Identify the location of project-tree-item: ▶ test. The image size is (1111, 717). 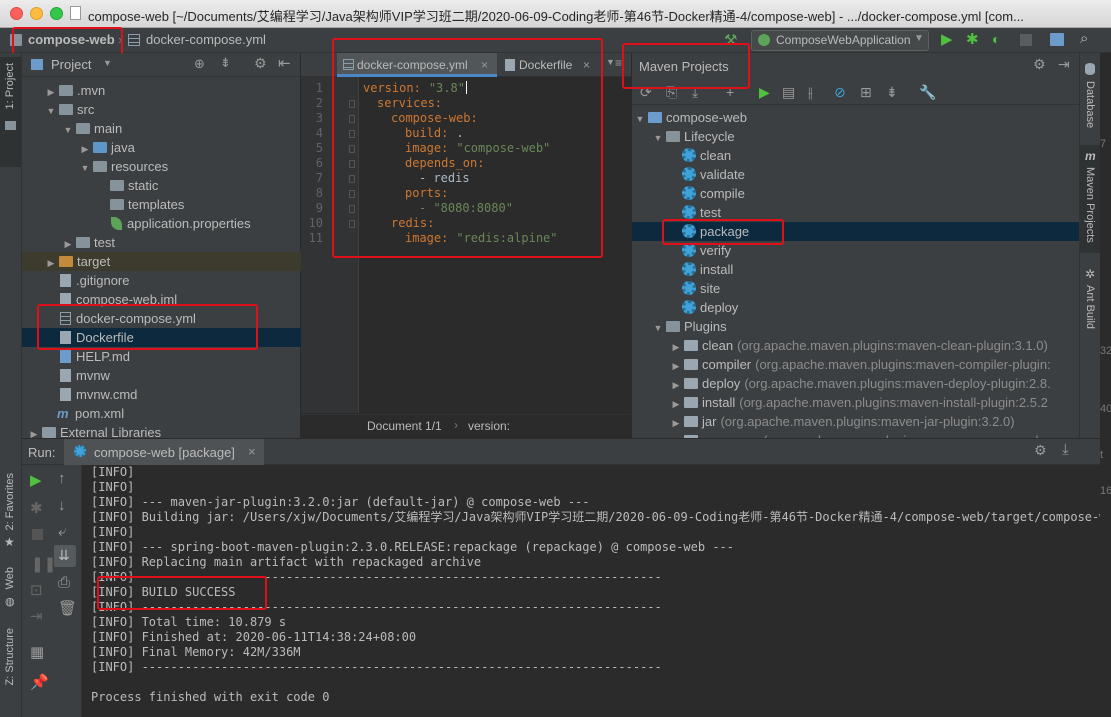
(88, 242).